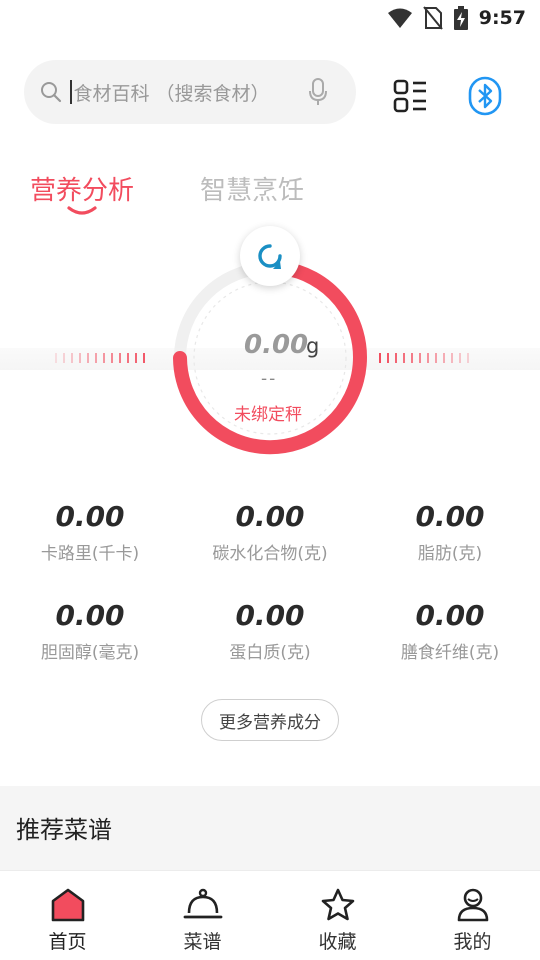 Image resolution: width=540 pixels, height=960 pixels. I want to click on nutrition-label: 卡路里(千卡), so click(90, 554).